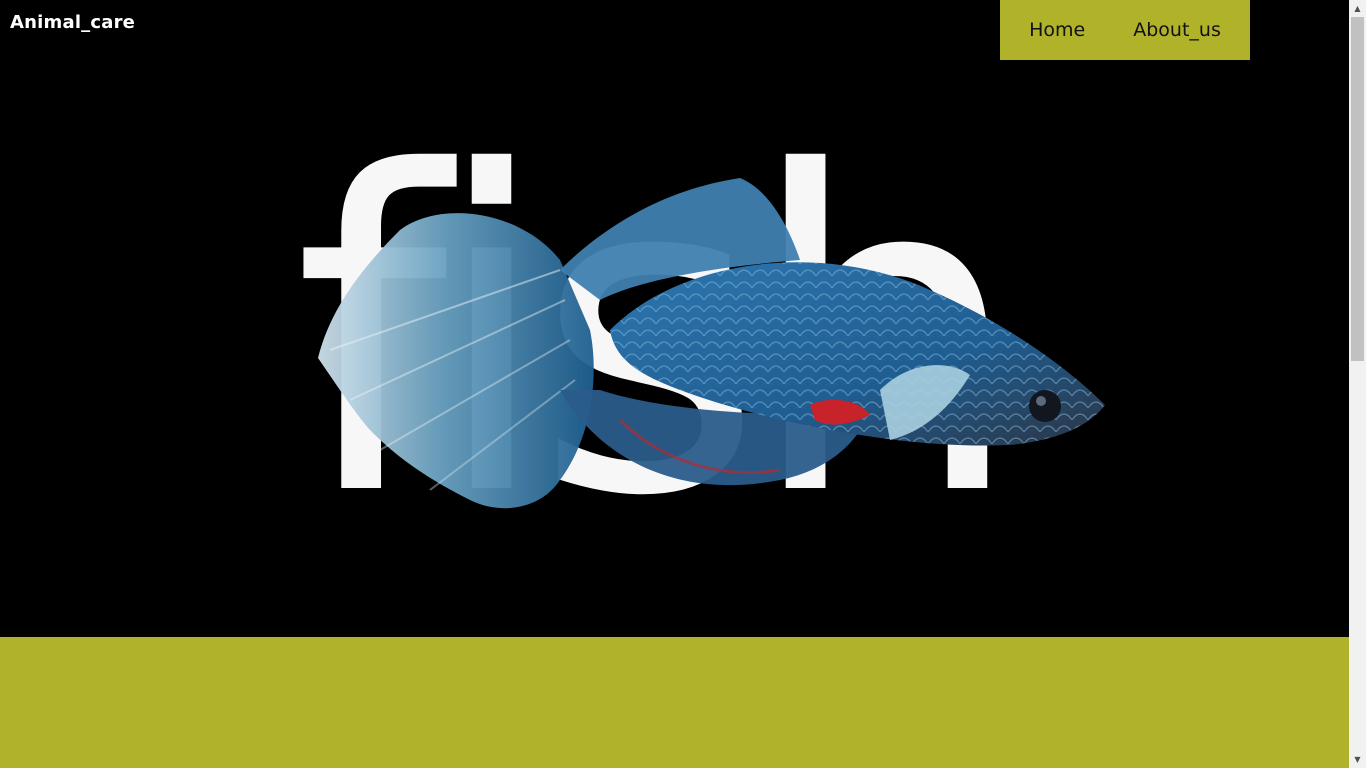 The image size is (1366, 768). Describe the element at coordinates (1357, 8) in the screenshot. I see `scroll-up-icon: ▲` at that location.